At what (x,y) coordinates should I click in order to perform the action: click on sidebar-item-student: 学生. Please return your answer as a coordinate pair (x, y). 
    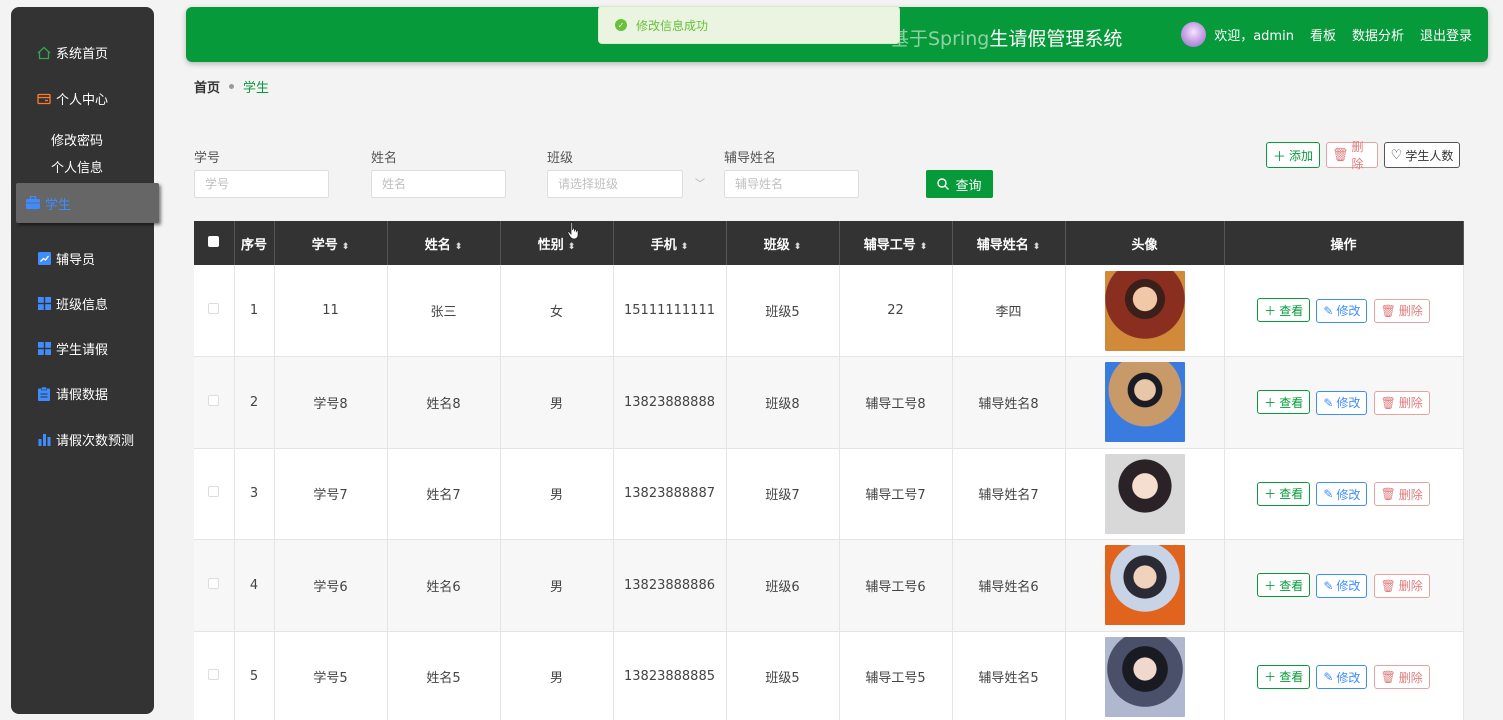
    Looking at the image, I should click on (87, 203).